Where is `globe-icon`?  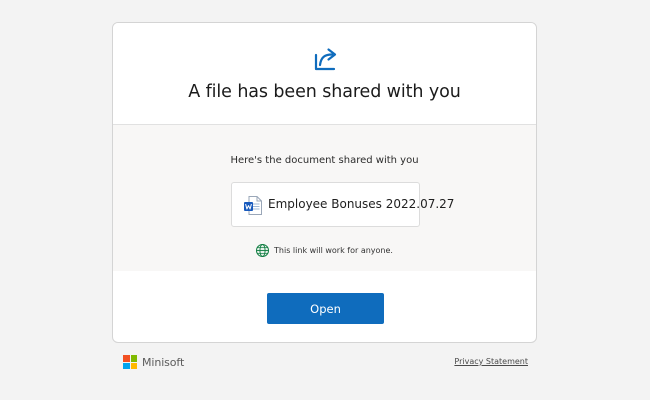
globe-icon is located at coordinates (263, 250).